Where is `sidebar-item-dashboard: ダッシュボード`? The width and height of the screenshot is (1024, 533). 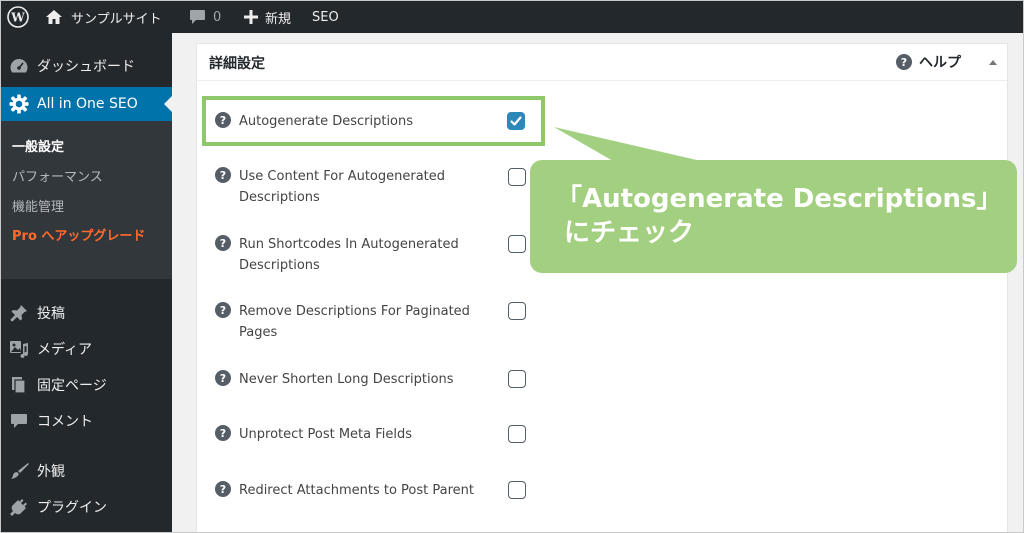 sidebar-item-dashboard: ダッシュボード is located at coordinates (86, 66).